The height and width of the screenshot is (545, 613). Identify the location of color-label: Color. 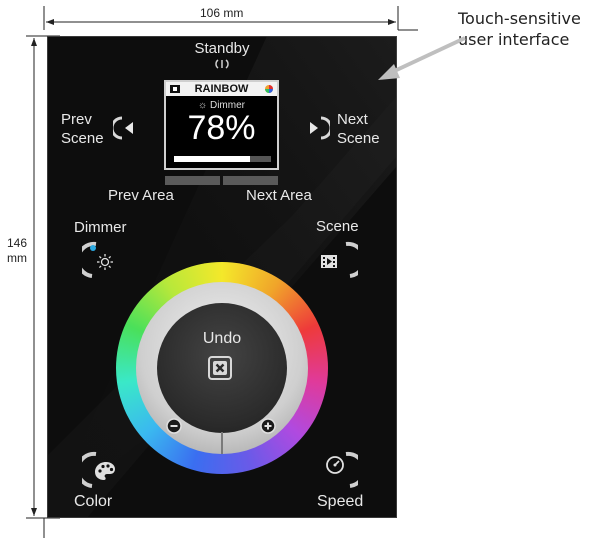
(93, 501).